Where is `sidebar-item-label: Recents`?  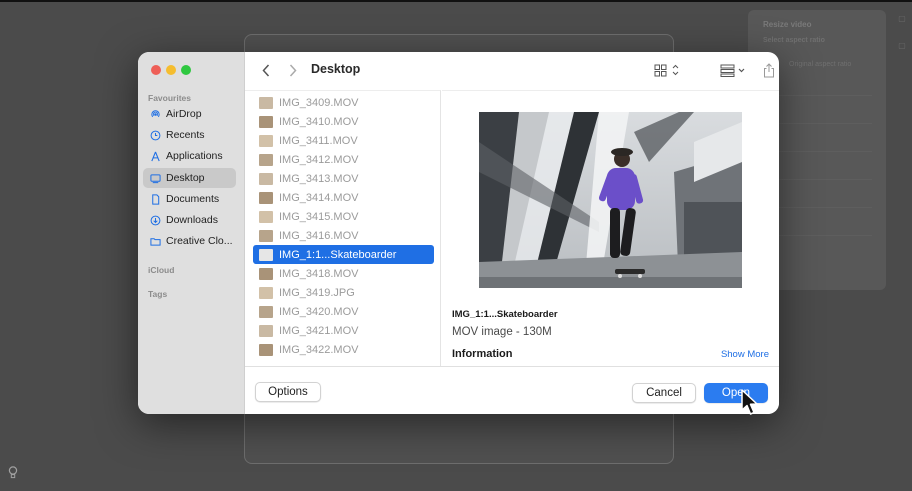
sidebar-item-label: Recents is located at coordinates (185, 135).